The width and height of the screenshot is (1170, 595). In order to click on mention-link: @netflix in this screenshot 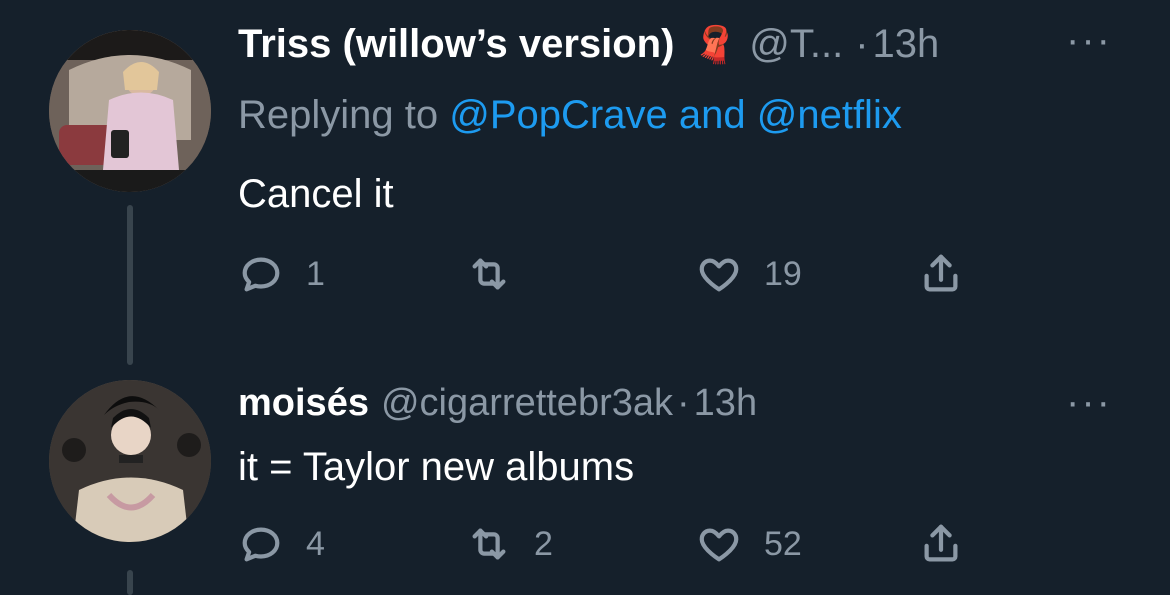, I will do `click(829, 115)`.